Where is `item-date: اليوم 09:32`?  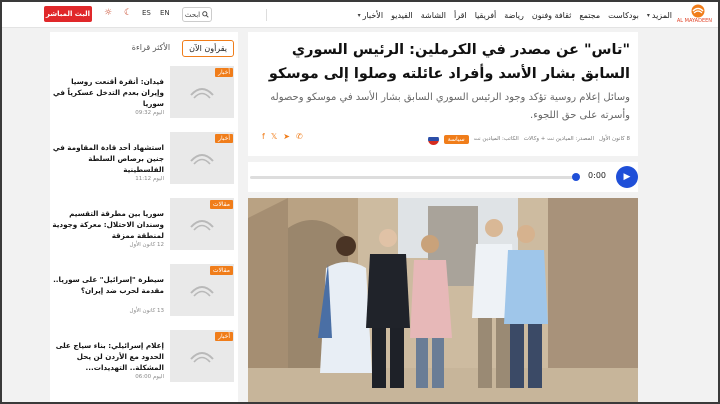
item-date: اليوم 09:32 is located at coordinates (149, 113).